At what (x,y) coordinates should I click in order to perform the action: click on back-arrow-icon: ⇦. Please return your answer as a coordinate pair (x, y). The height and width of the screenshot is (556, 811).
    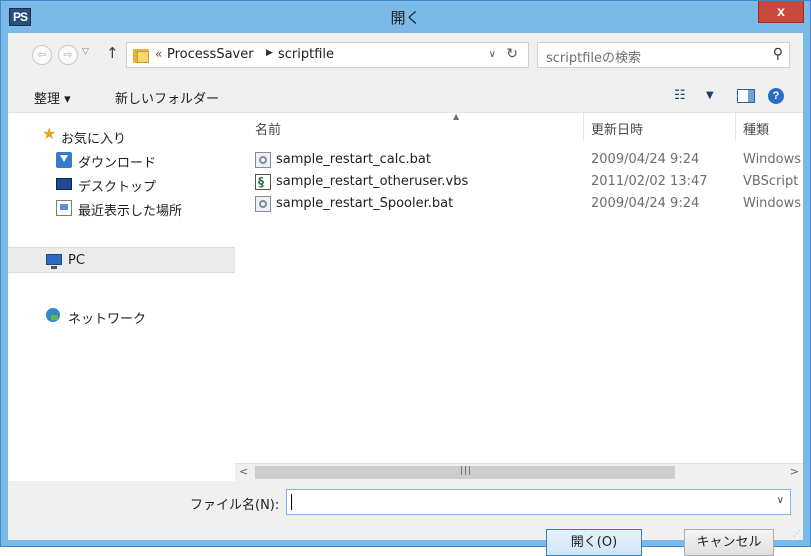
    Looking at the image, I should click on (42, 54).